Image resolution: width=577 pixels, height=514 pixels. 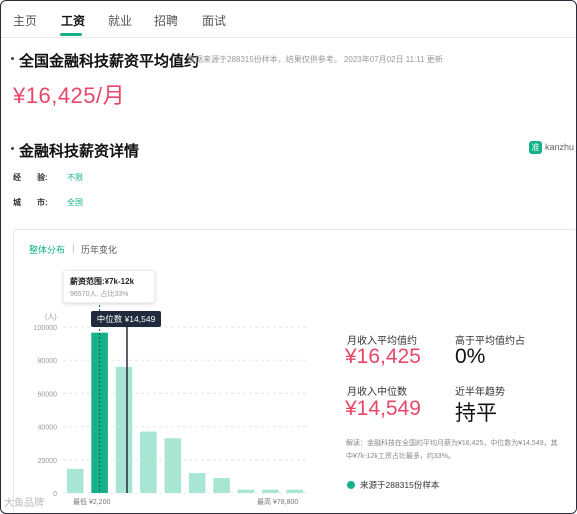 I want to click on tab-divider, so click(x=73, y=248).